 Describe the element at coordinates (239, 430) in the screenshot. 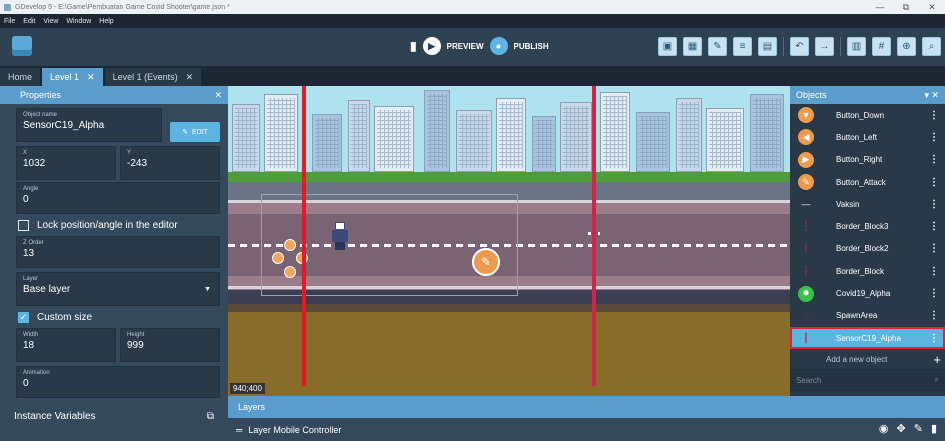

I see `drag-handle-icon: ═` at that location.